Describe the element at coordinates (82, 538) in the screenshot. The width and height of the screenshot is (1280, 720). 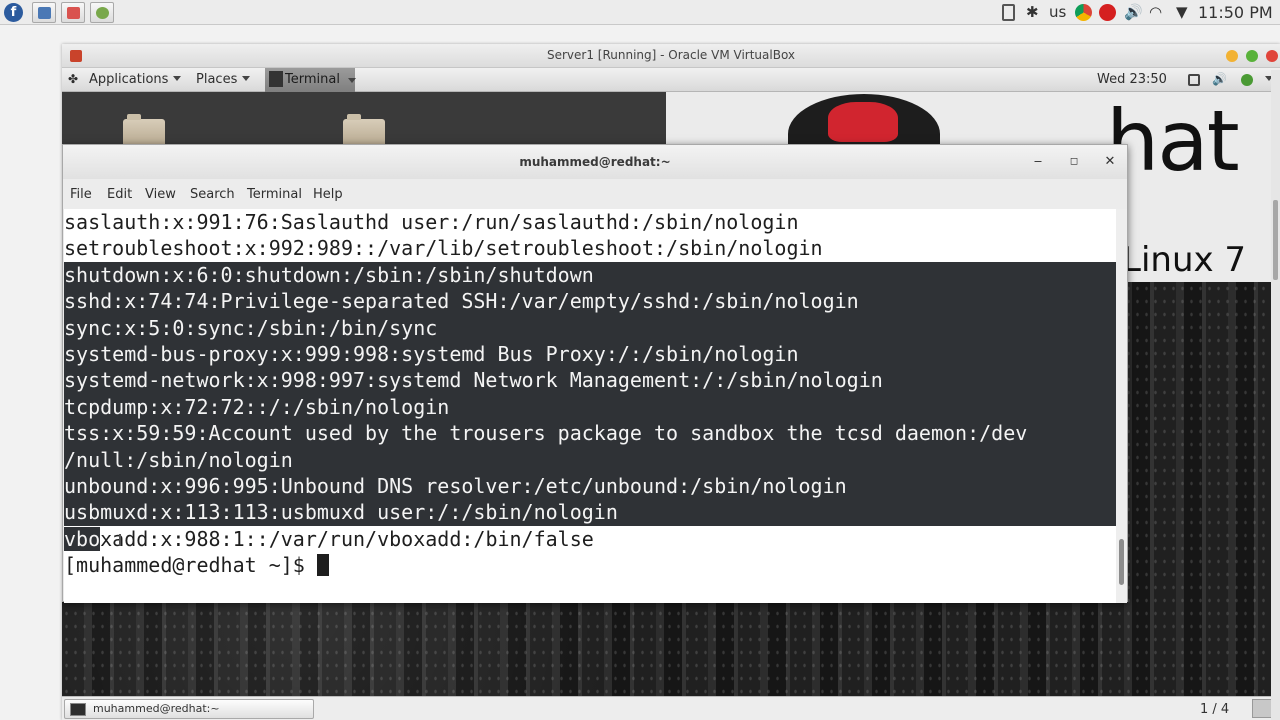
I see `selected-text: vbo` at that location.